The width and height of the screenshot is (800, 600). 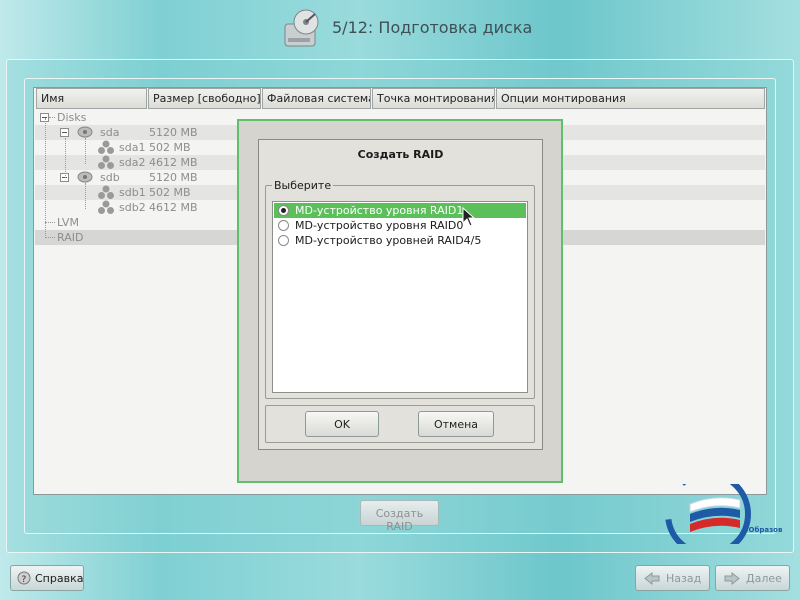 What do you see at coordinates (379, 210) in the screenshot?
I see `option-label: MD-устройство уровня RAID1` at bounding box center [379, 210].